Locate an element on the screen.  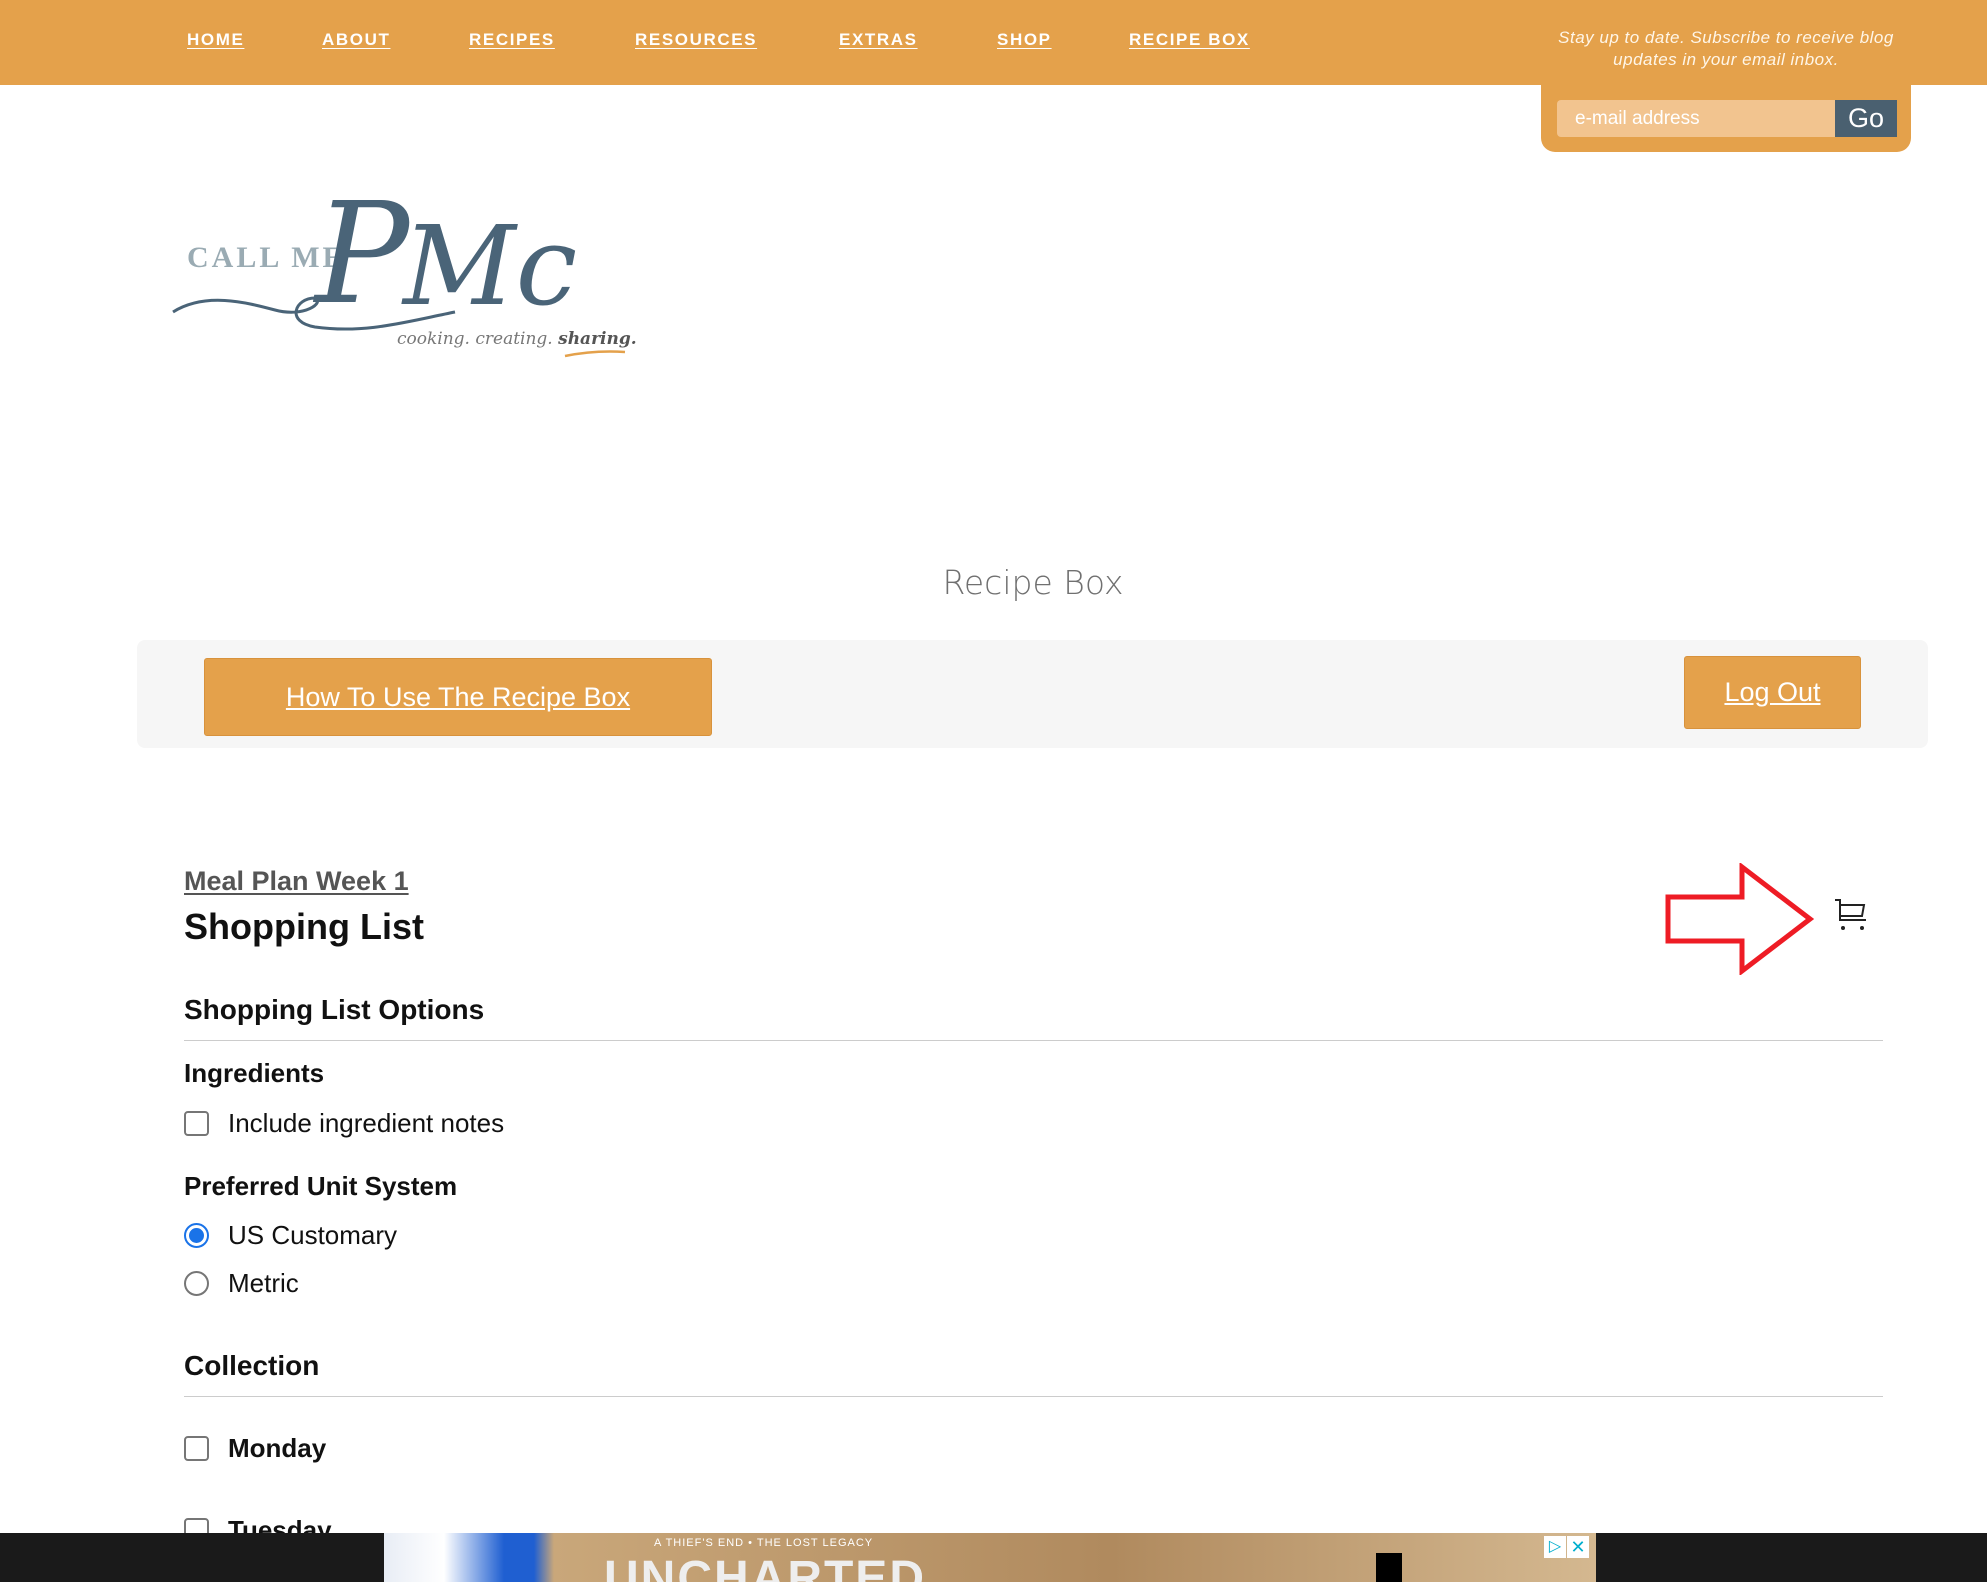
unit-us-customary: US Customary is located at coordinates (290, 1235).